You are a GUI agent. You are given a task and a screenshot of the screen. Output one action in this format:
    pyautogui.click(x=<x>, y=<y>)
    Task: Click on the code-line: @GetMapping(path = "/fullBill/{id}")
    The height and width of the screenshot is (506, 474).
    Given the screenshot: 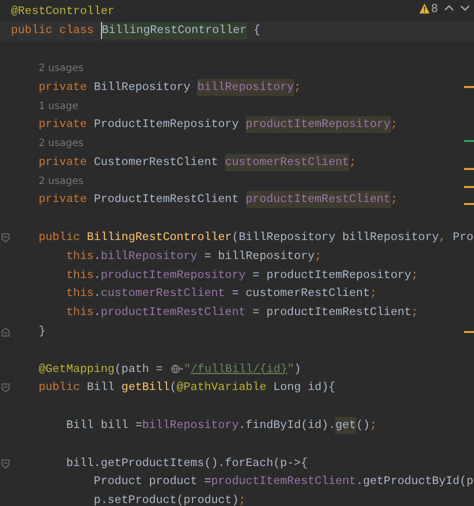 What is the action you would take?
    pyautogui.click(x=170, y=370)
    